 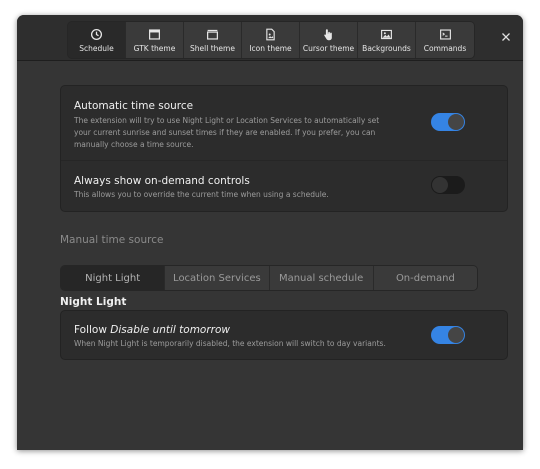 I want to click on tab-label: Backgrounds, so click(x=386, y=48).